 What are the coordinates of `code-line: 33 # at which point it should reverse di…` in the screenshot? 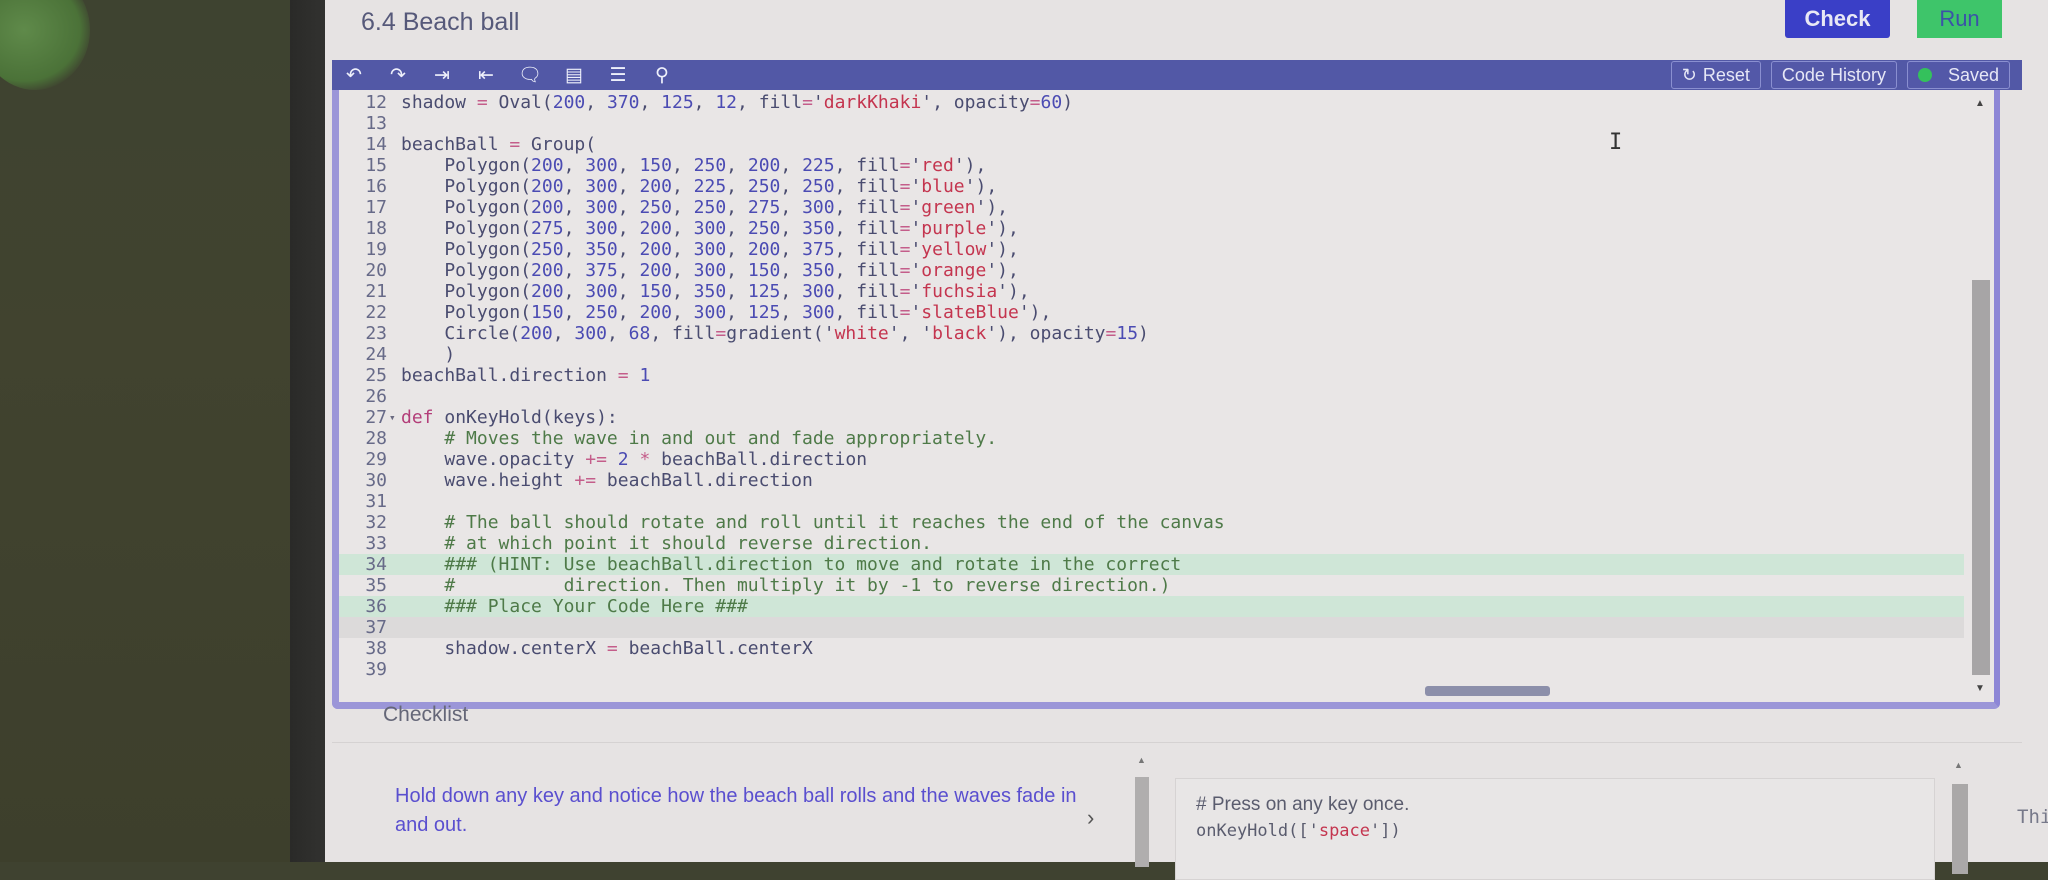 It's located at (1151, 543).